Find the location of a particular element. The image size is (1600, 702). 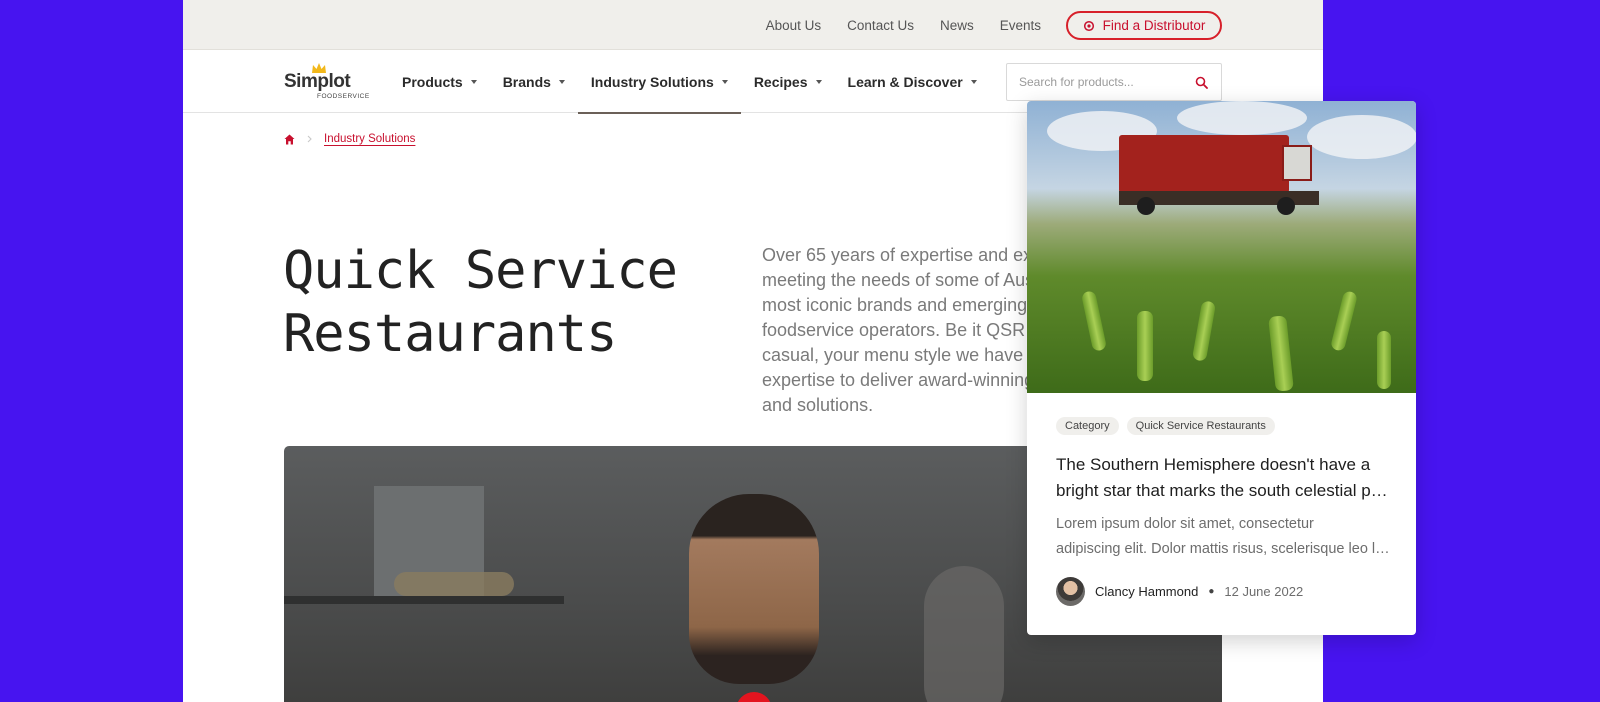

page-title-line1: Quick Service is located at coordinates (480, 271).